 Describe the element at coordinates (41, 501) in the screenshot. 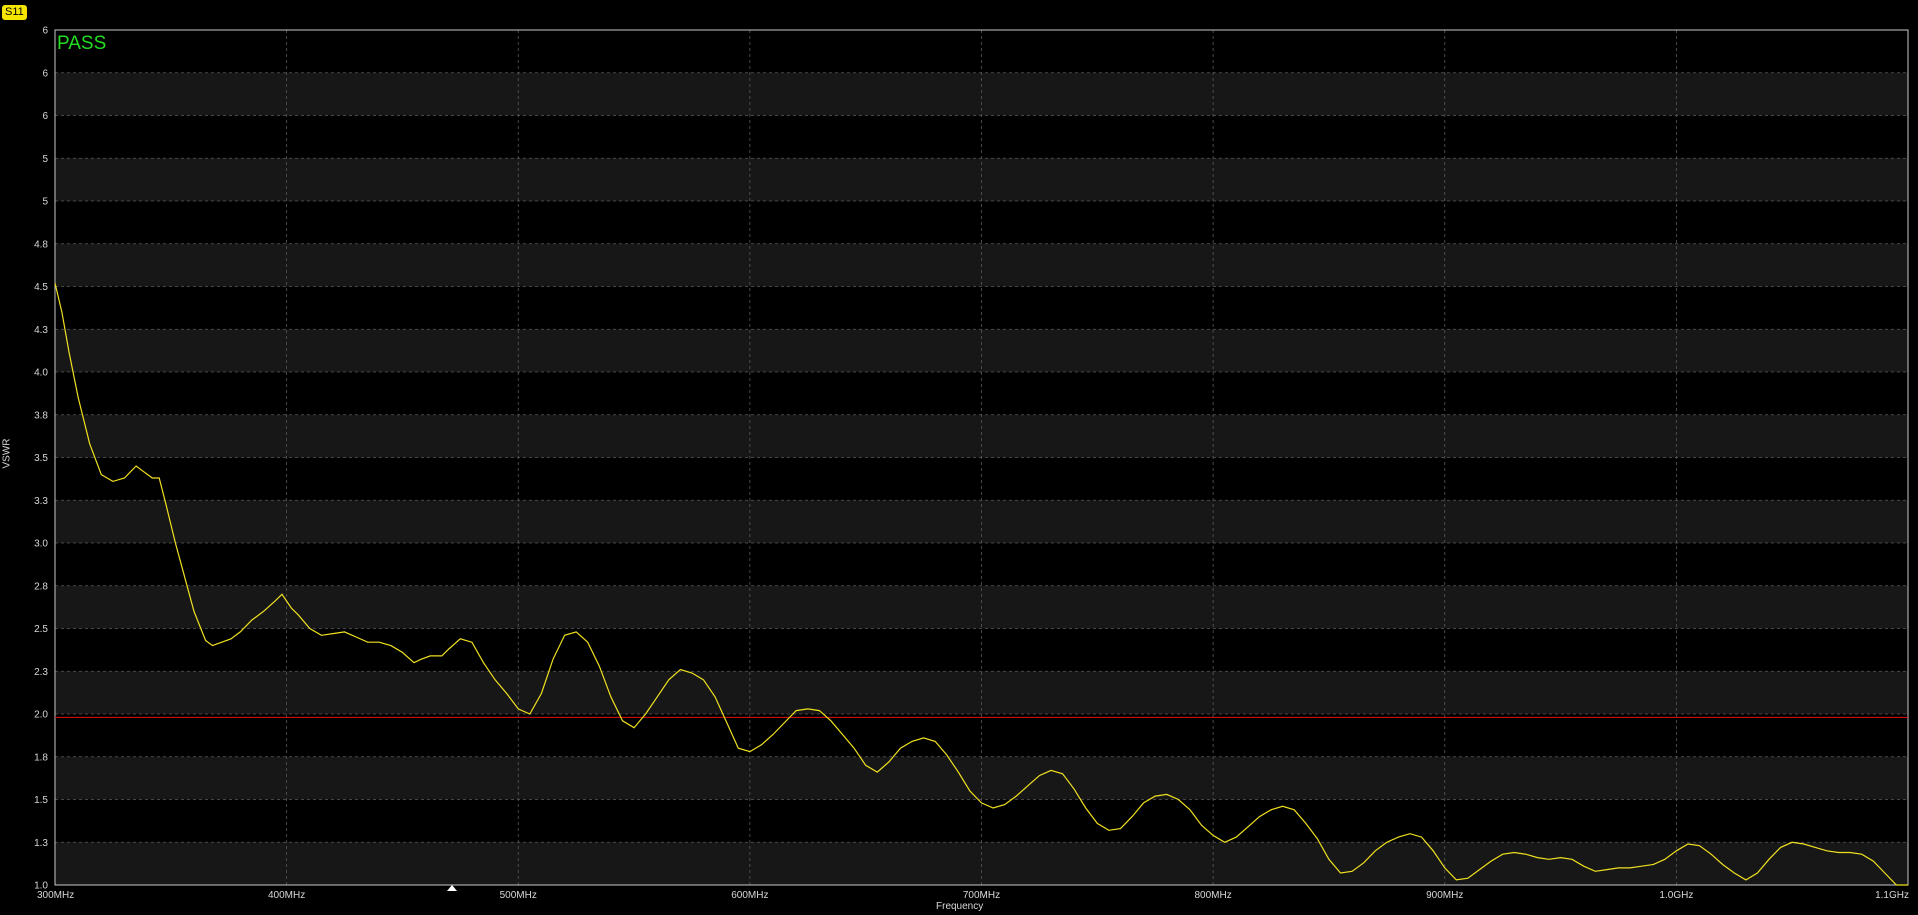

I see `y-tick-label: 3.3` at that location.